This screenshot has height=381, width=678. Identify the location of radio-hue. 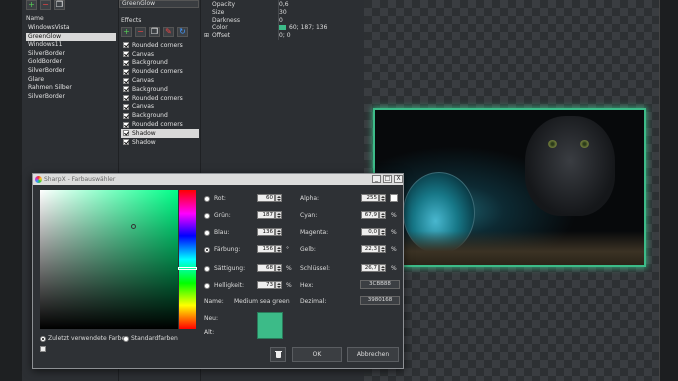
(207, 250).